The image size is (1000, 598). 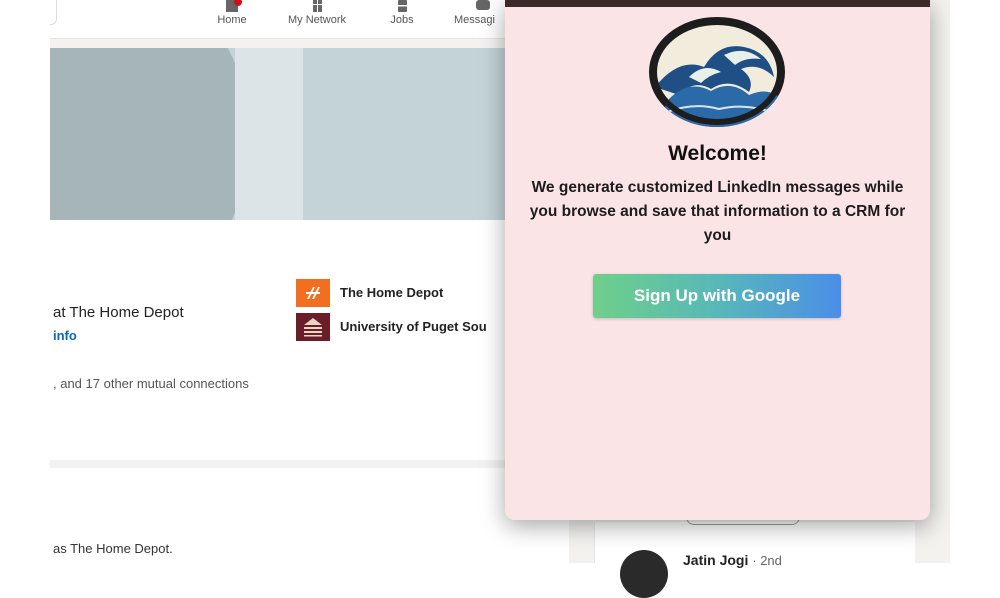 I want to click on home-depot-logo-icon, so click(x=313, y=293).